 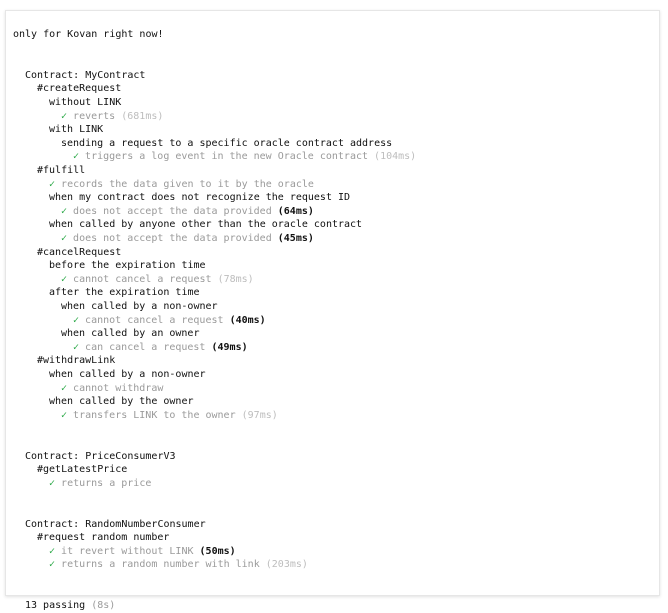 I want to click on suite-line: #getLatestPrice, so click(x=82, y=470).